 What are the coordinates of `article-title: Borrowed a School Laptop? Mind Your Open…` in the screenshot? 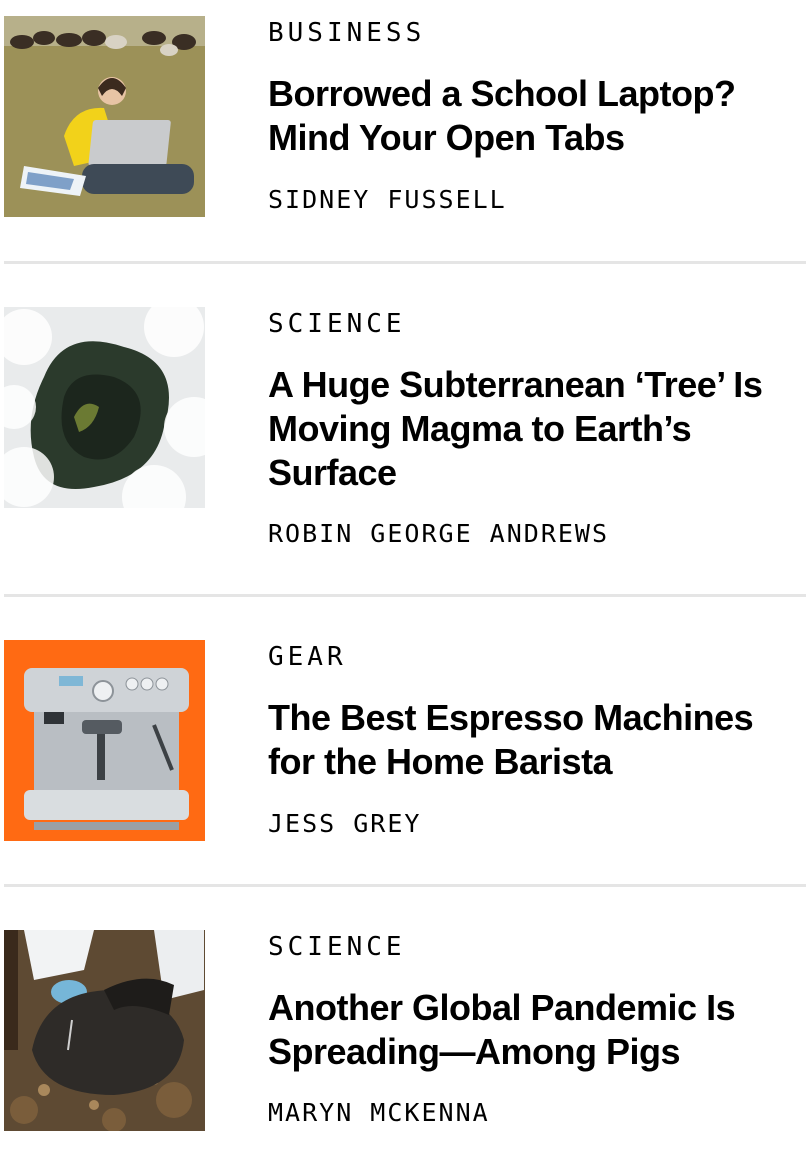 It's located at (528, 116).